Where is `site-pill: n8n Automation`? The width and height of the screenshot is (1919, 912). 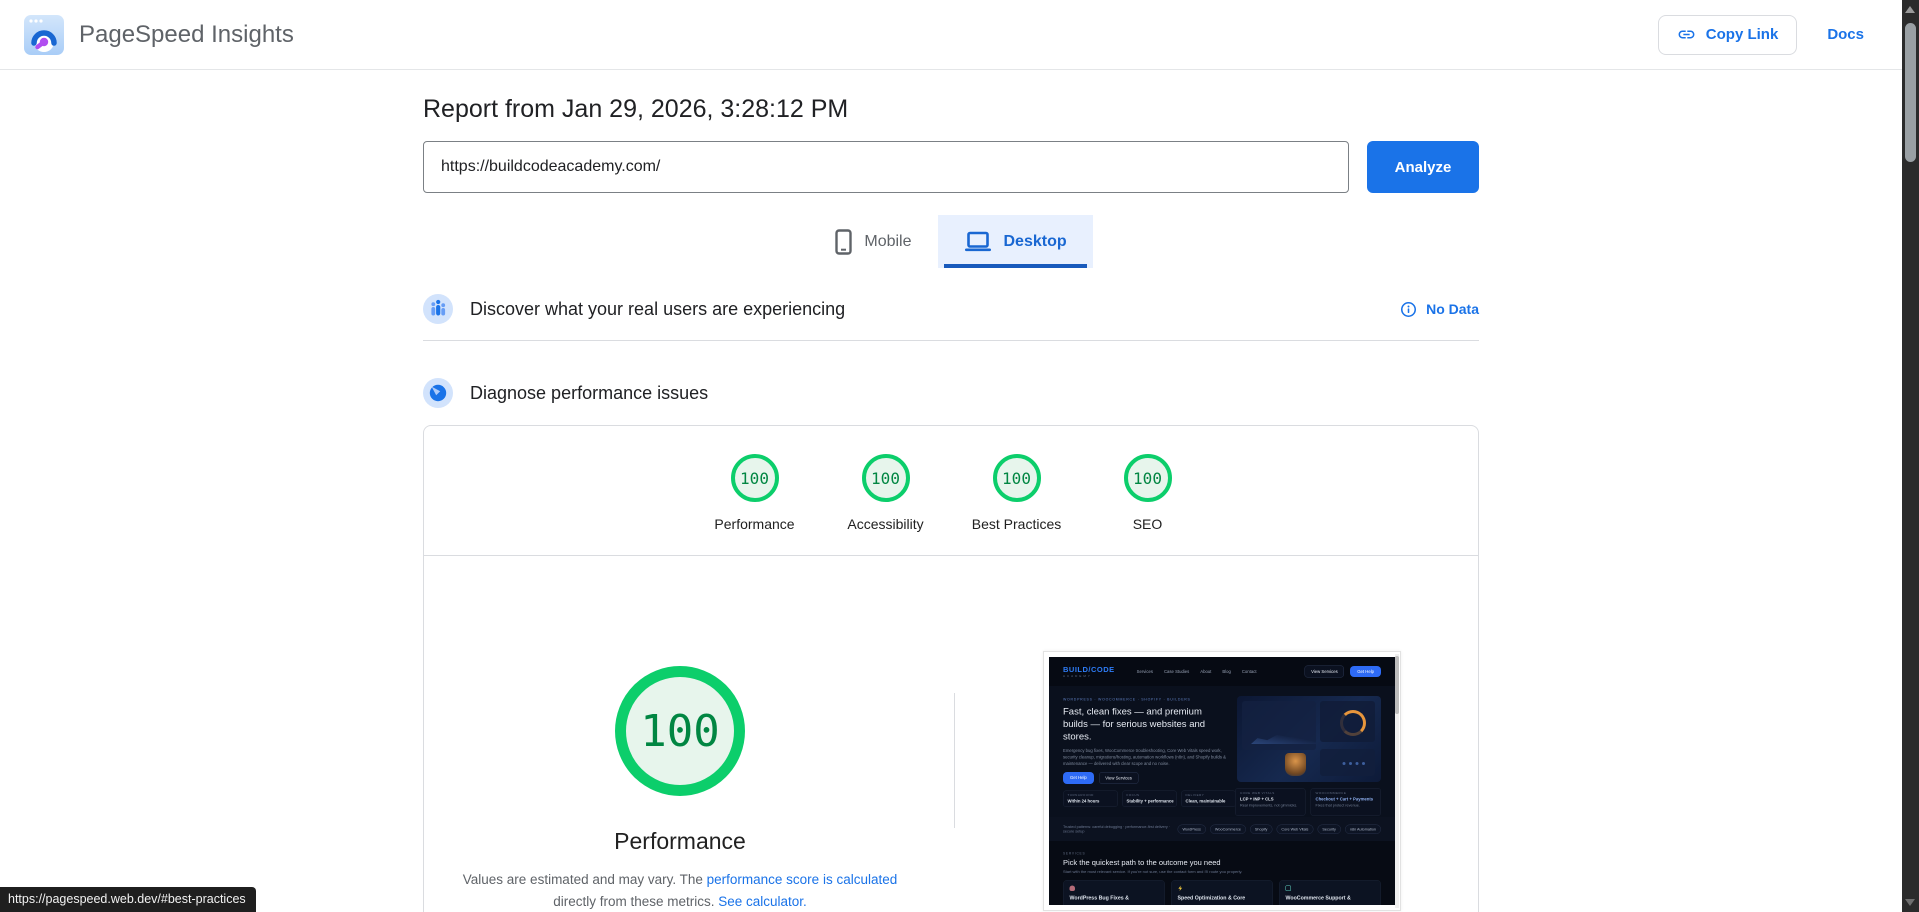
site-pill: n8n Automation is located at coordinates (1362, 829).